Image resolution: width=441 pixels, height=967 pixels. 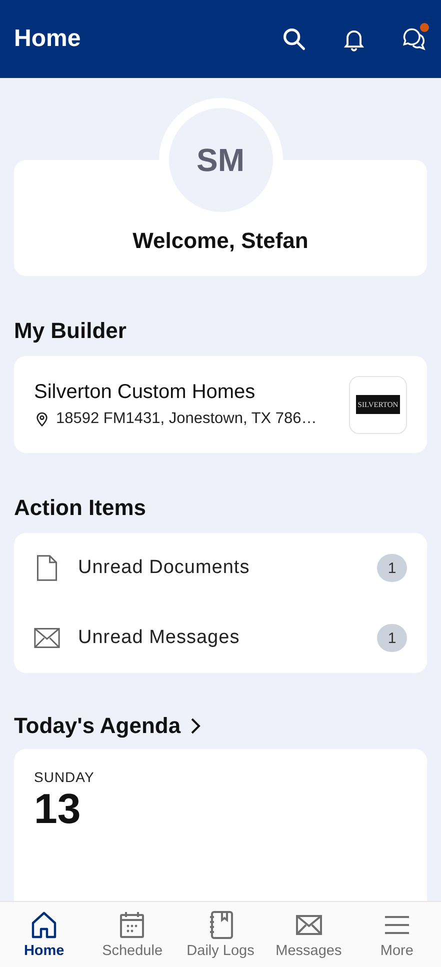 I want to click on action-item: Unread Documents 1, so click(x=220, y=568).